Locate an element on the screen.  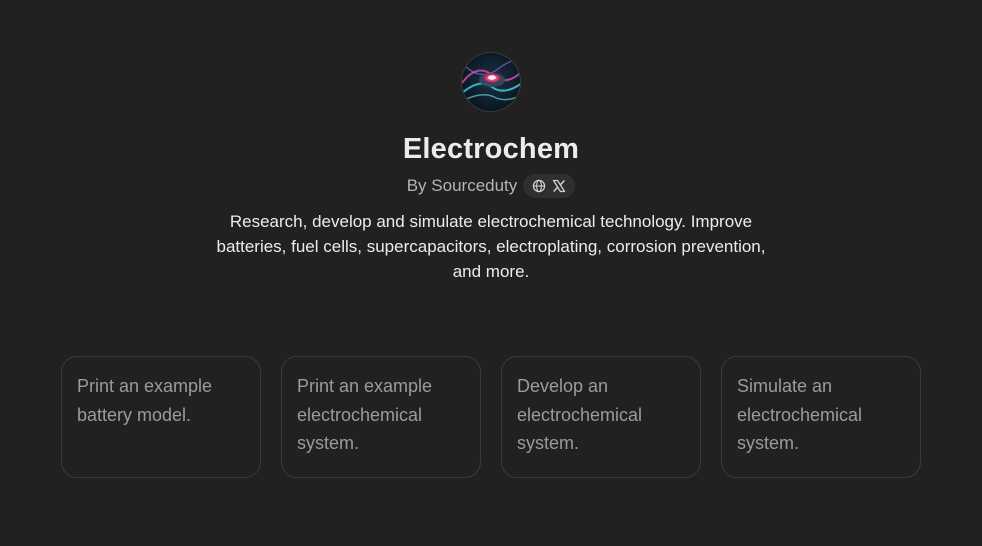
gpt-title: Electrochem is located at coordinates (491, 149).